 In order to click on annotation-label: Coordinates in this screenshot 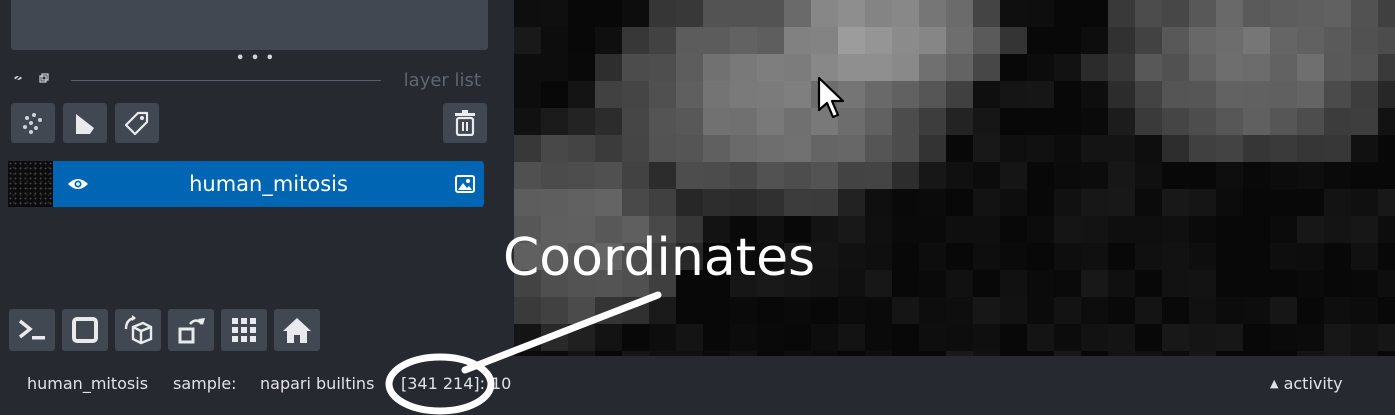, I will do `click(659, 258)`.